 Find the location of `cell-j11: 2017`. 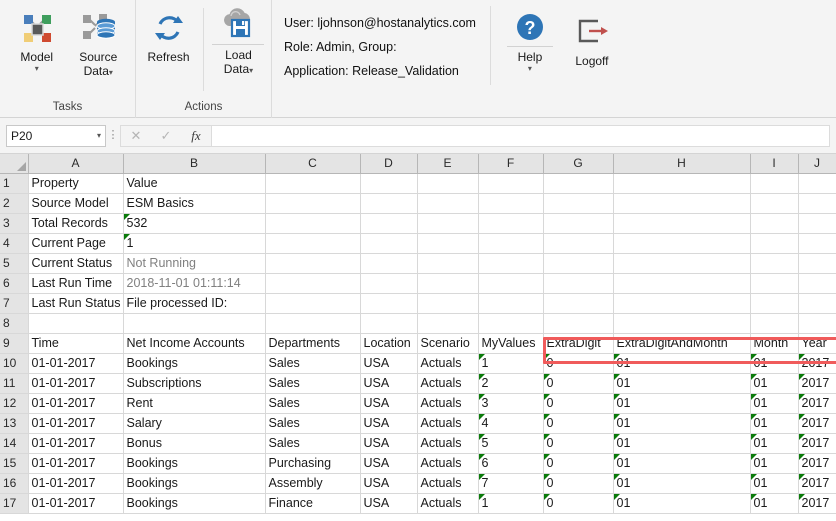

cell-j11: 2017 is located at coordinates (817, 383).